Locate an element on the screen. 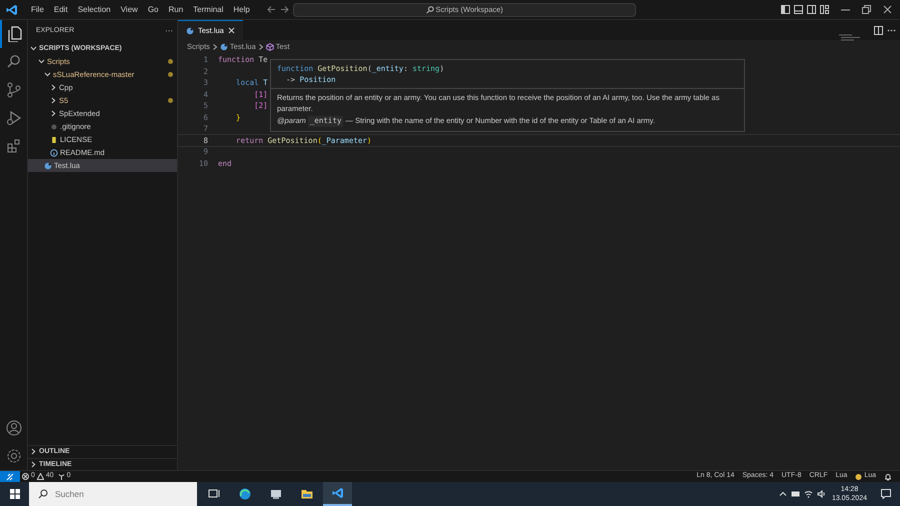 The image size is (900, 506). license-file-icon is located at coordinates (54, 140).